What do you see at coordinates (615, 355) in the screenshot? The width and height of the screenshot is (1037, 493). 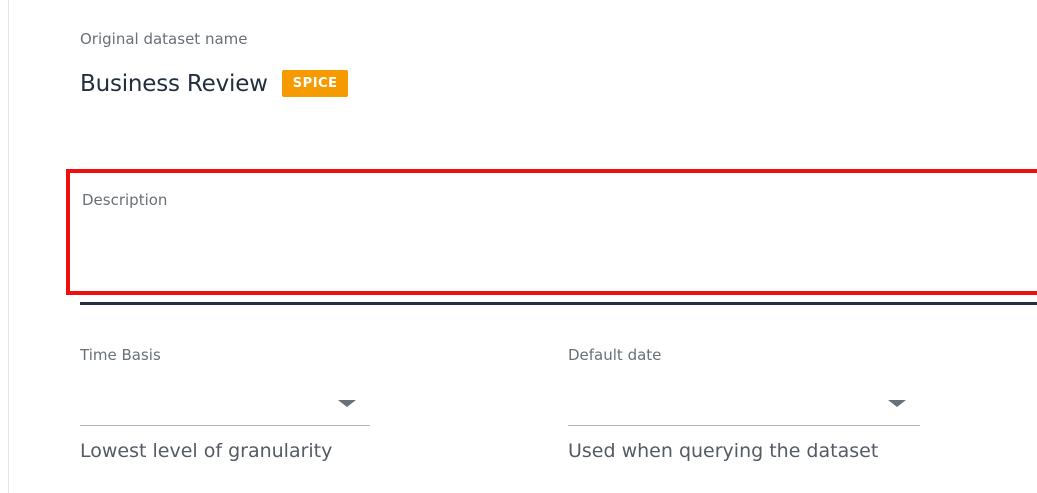 I see `default-date-label: Default date` at bounding box center [615, 355].